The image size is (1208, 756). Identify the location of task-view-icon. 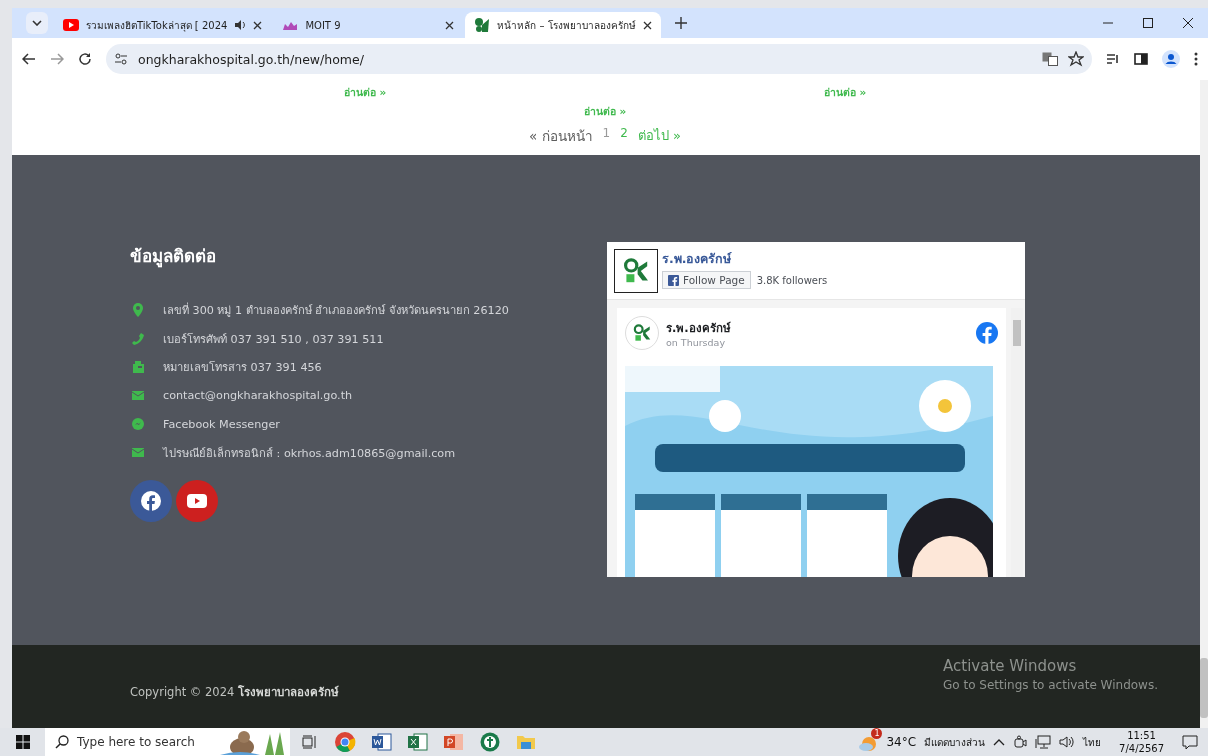
(310, 742).